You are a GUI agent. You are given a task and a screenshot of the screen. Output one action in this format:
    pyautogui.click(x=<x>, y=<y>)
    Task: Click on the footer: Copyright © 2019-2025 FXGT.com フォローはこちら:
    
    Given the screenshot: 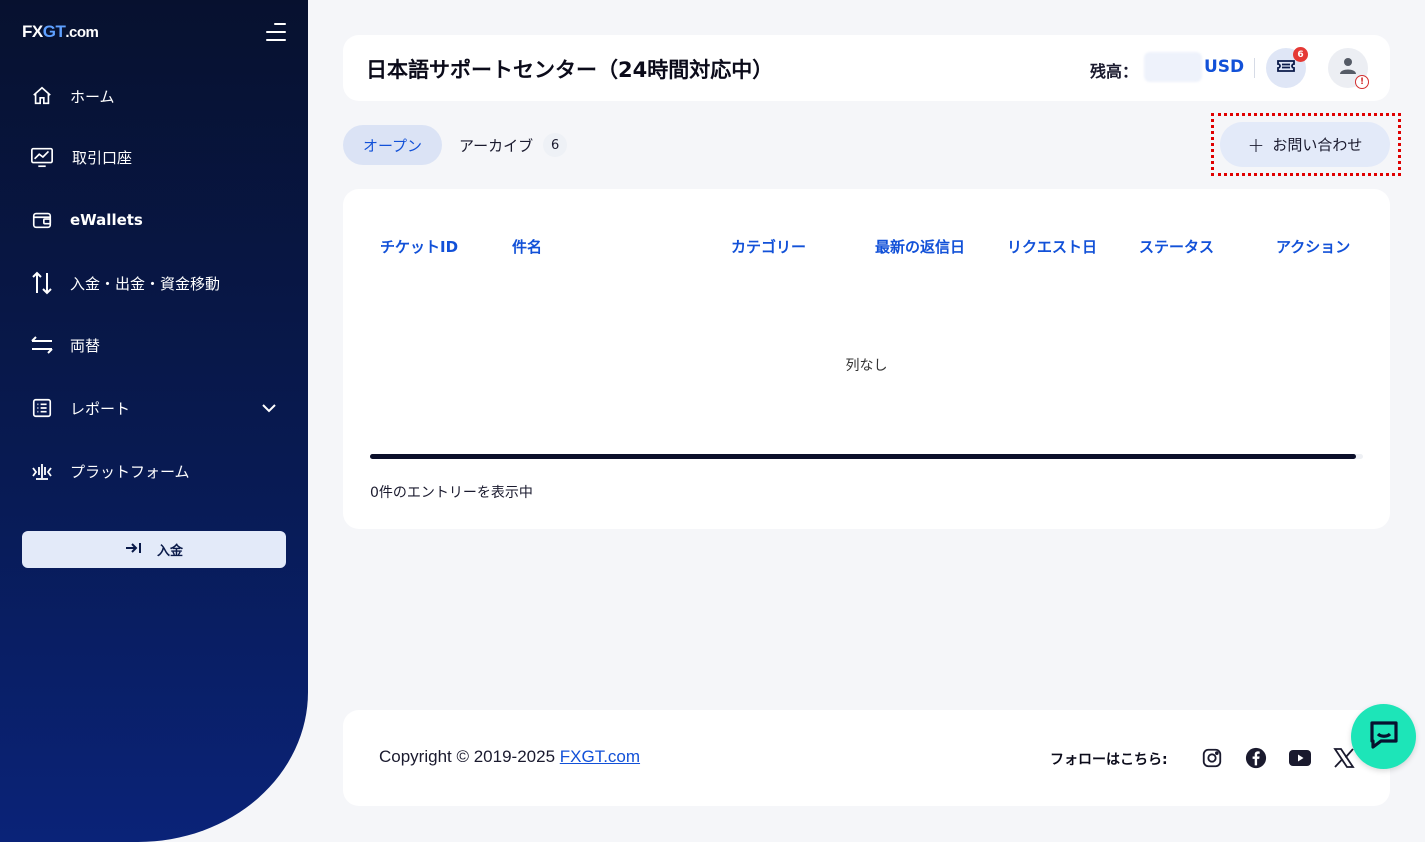 What is the action you would take?
    pyautogui.click(x=866, y=758)
    